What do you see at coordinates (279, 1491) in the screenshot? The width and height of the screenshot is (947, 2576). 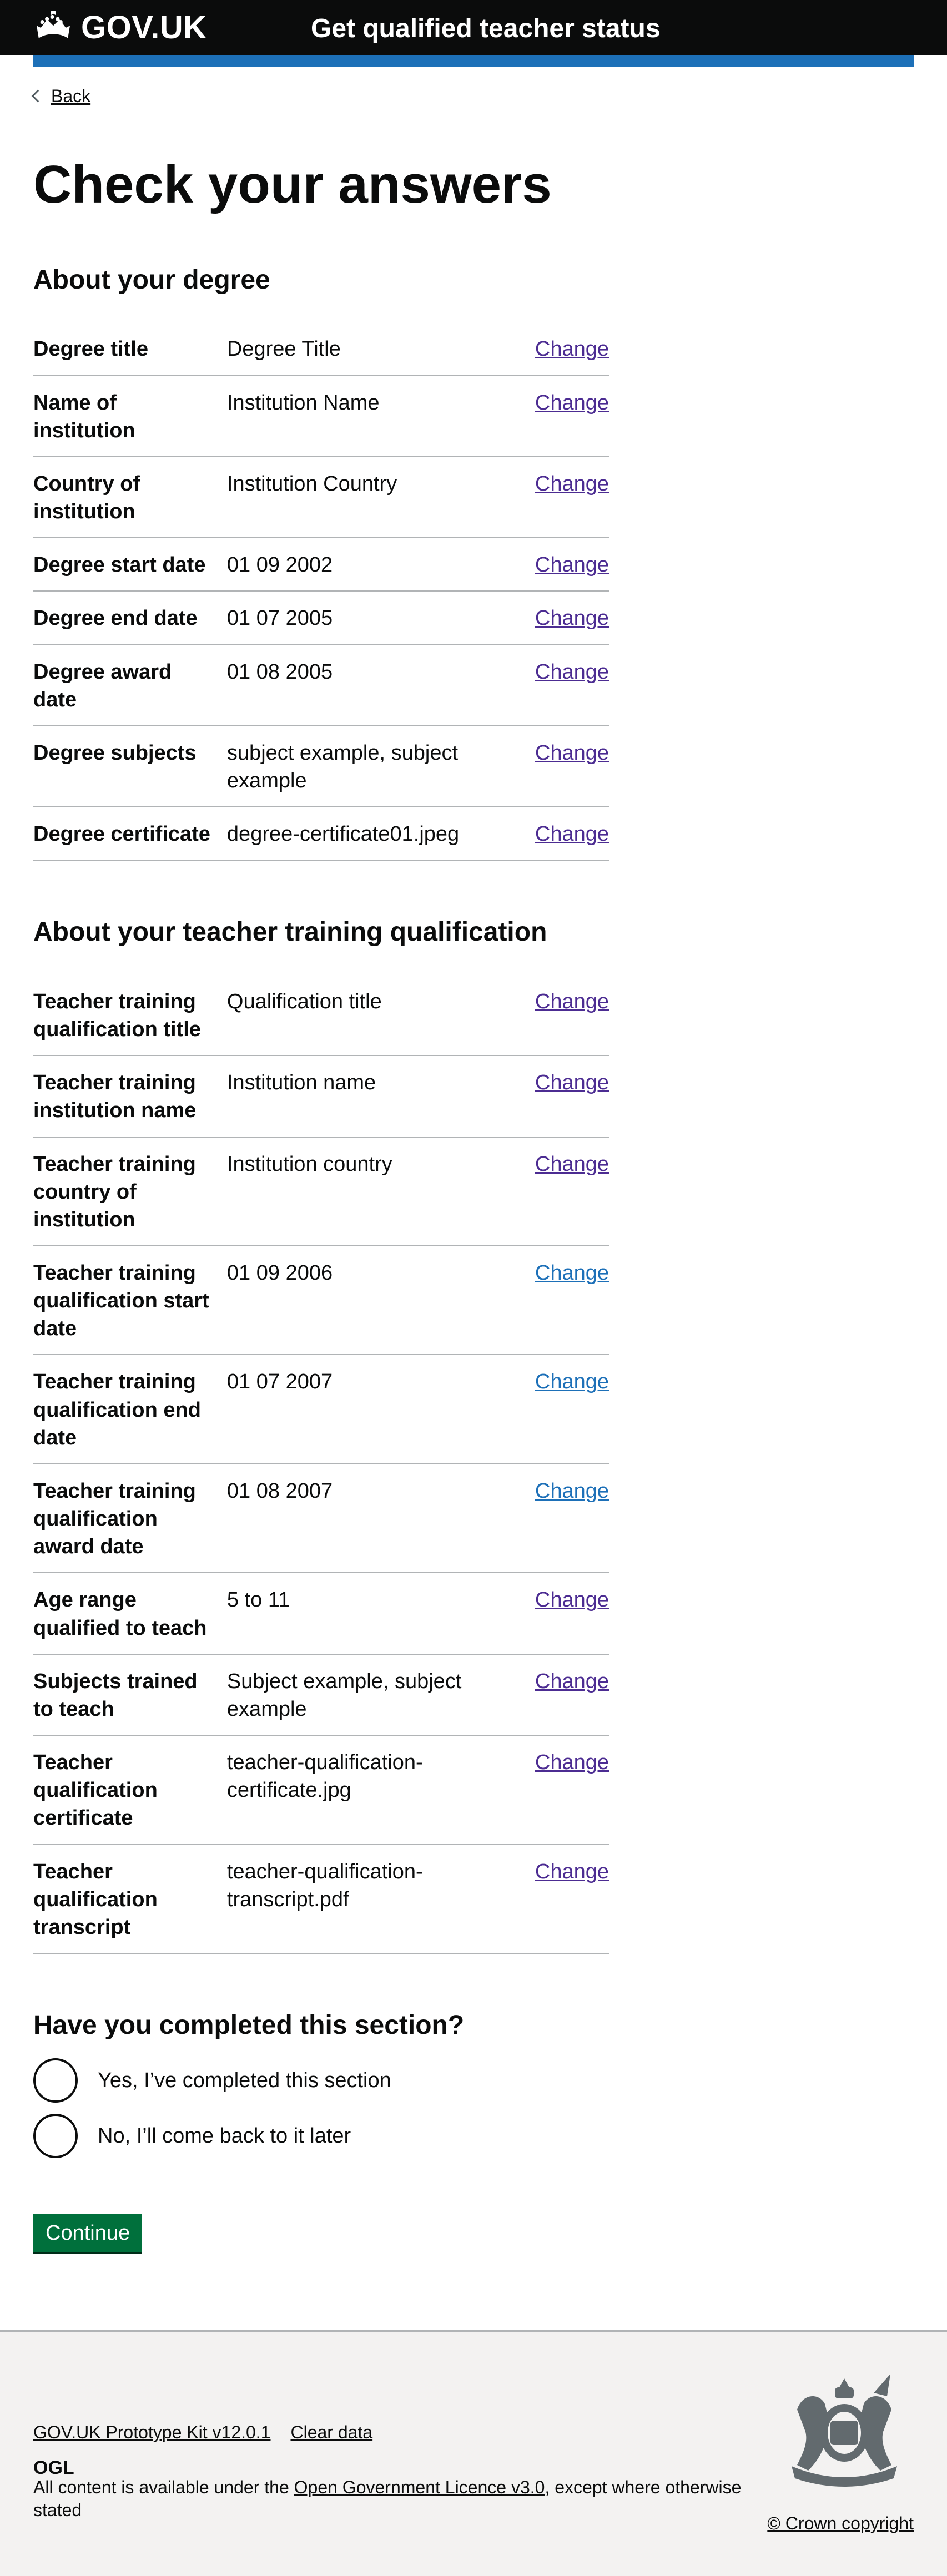 I see `summary-value: 01 08 2007` at bounding box center [279, 1491].